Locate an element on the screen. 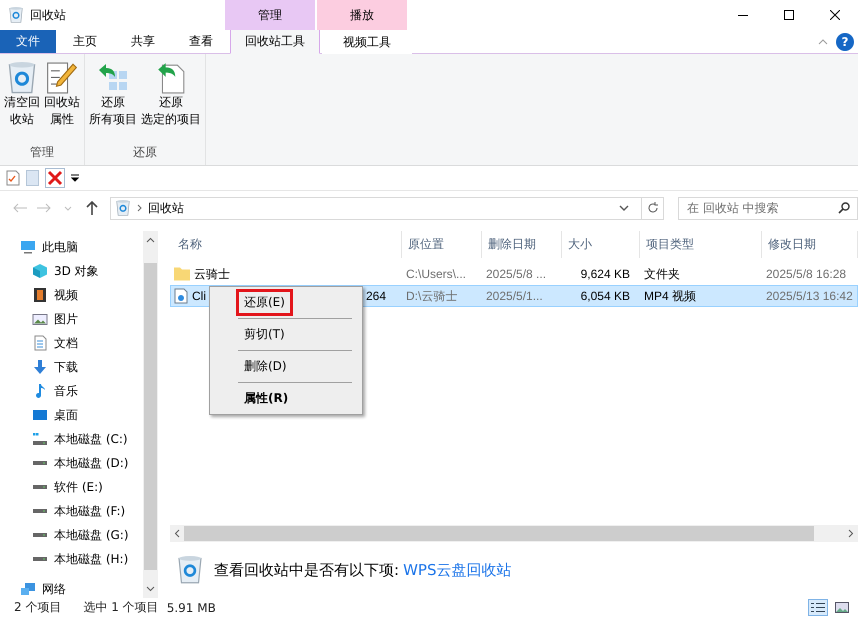 The width and height of the screenshot is (858, 617). menu-item: 删除(D) is located at coordinates (286, 366).